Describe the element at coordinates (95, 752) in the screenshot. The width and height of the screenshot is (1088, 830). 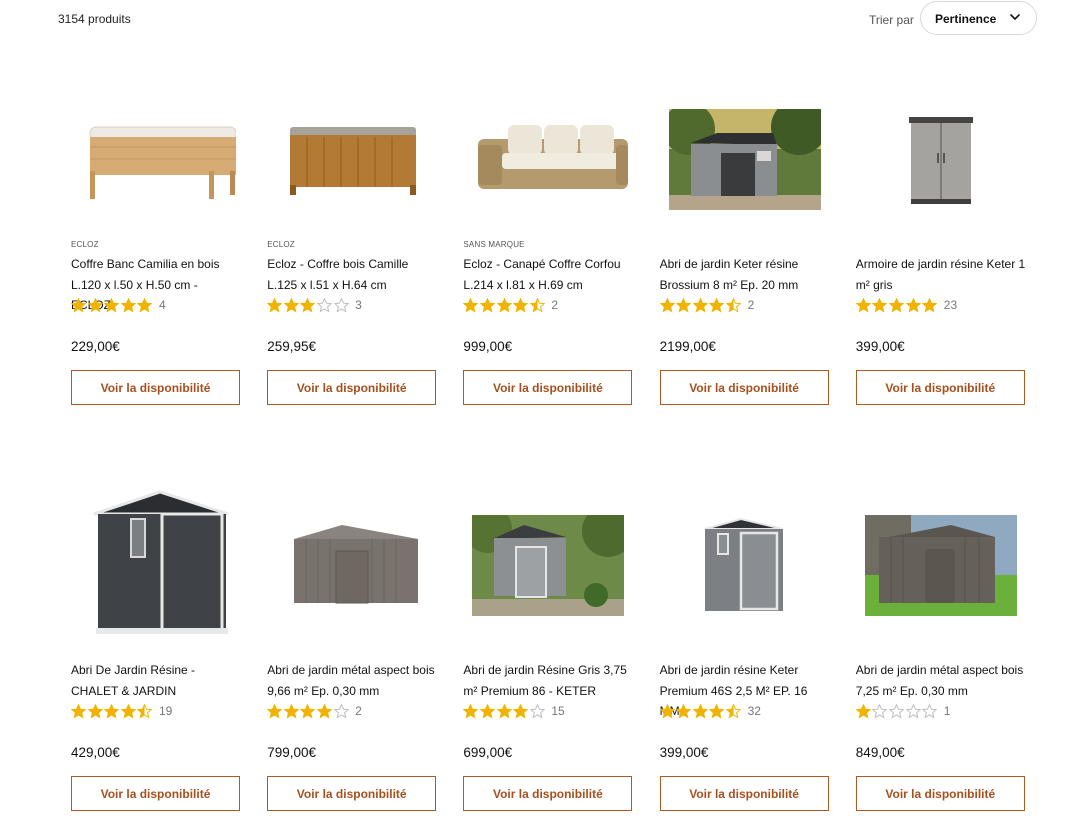
I see `product-price: 429,00€` at that location.